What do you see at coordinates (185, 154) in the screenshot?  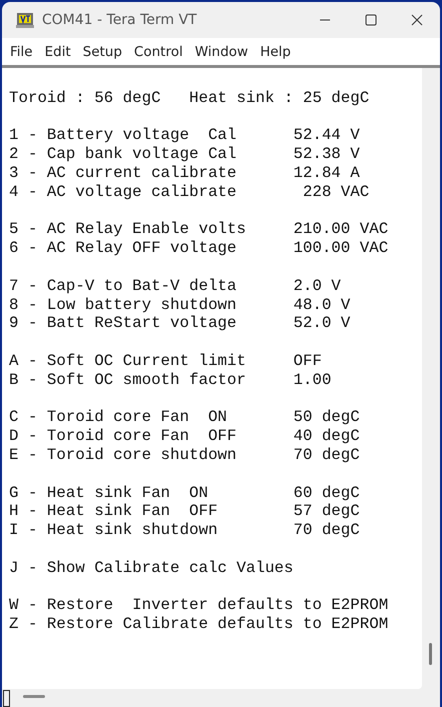 I see `terminal-line: 2 - Cap bank voltage Cal 52.38 V` at bounding box center [185, 154].